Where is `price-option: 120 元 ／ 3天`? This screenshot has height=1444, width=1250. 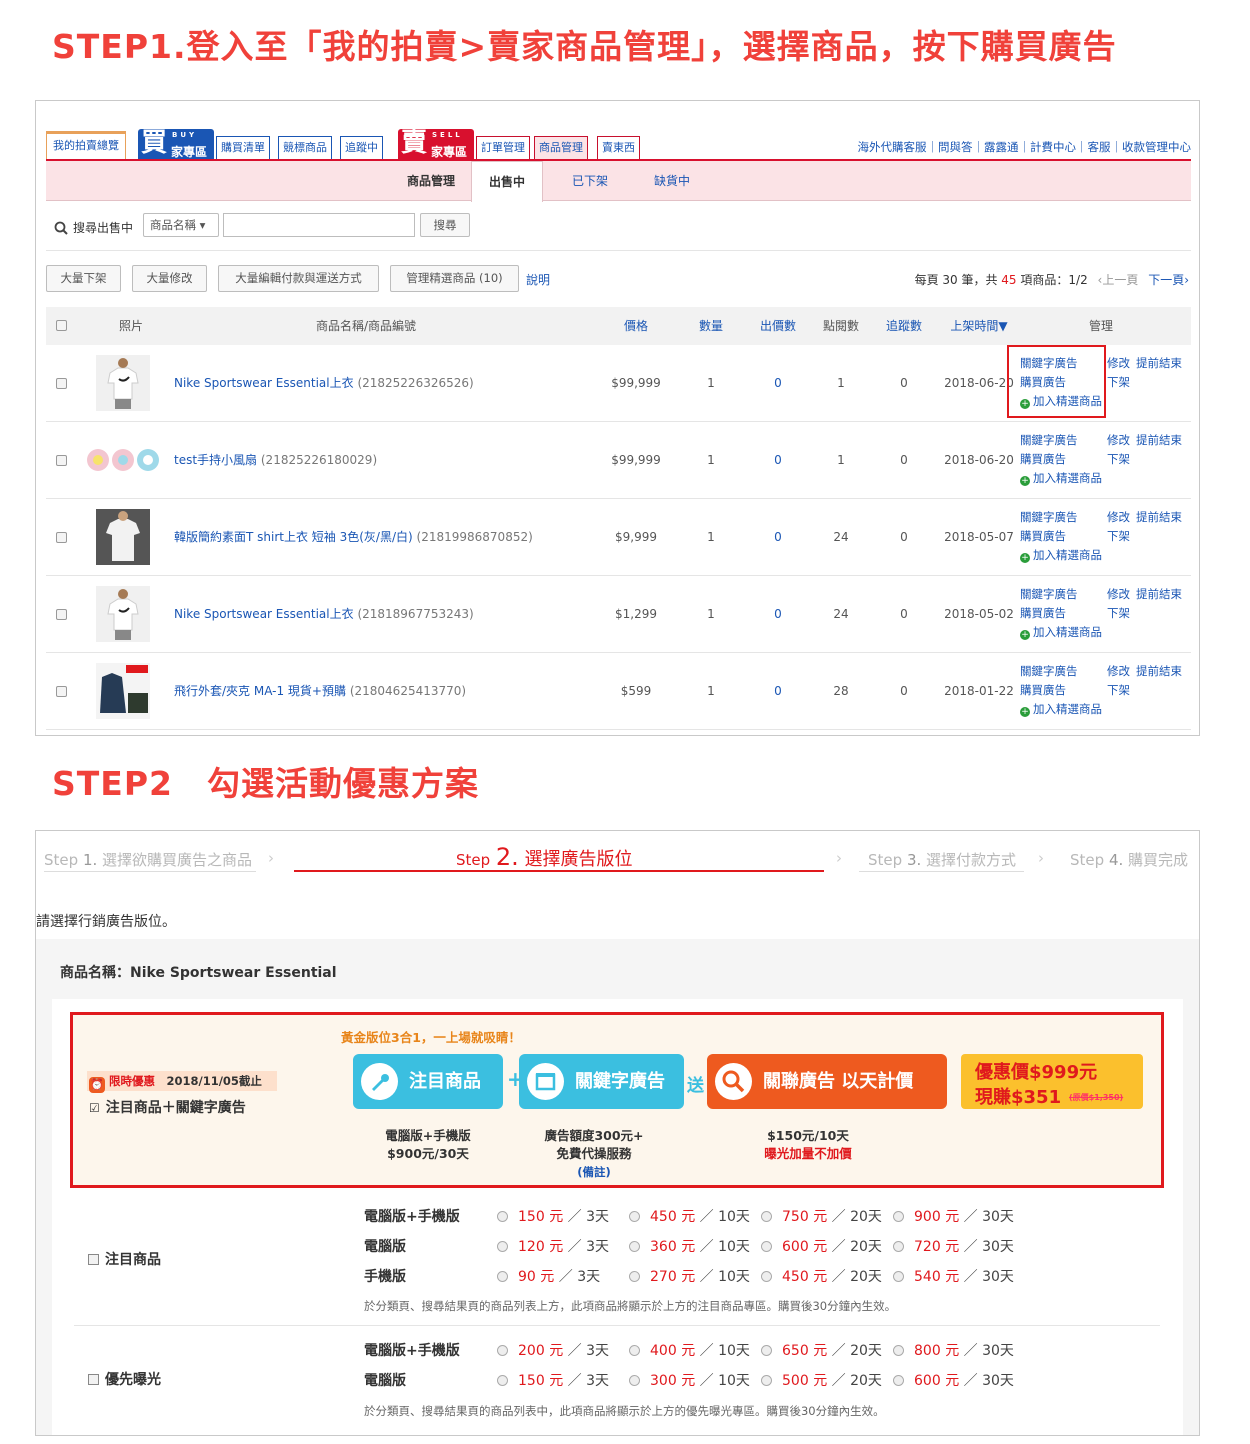
price-option: 120 元 ／ 3天 is located at coordinates (553, 1246).